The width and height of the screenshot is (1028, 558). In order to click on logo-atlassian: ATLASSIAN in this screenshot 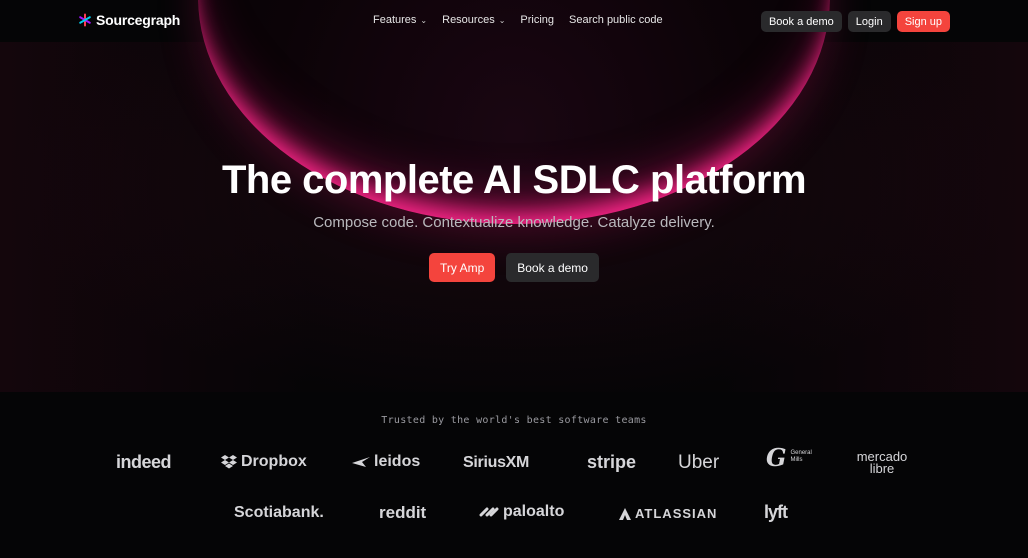, I will do `click(668, 513)`.